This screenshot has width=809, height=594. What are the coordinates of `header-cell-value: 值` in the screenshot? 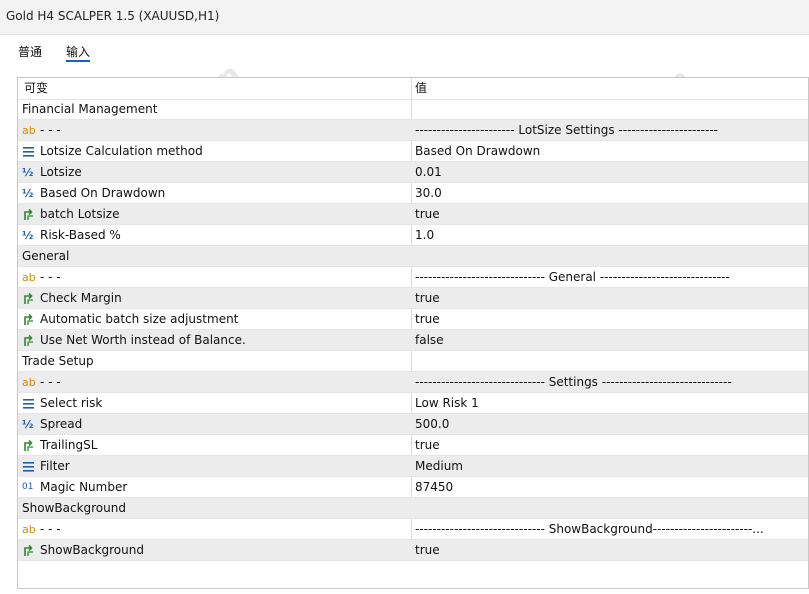 It's located at (610, 88).